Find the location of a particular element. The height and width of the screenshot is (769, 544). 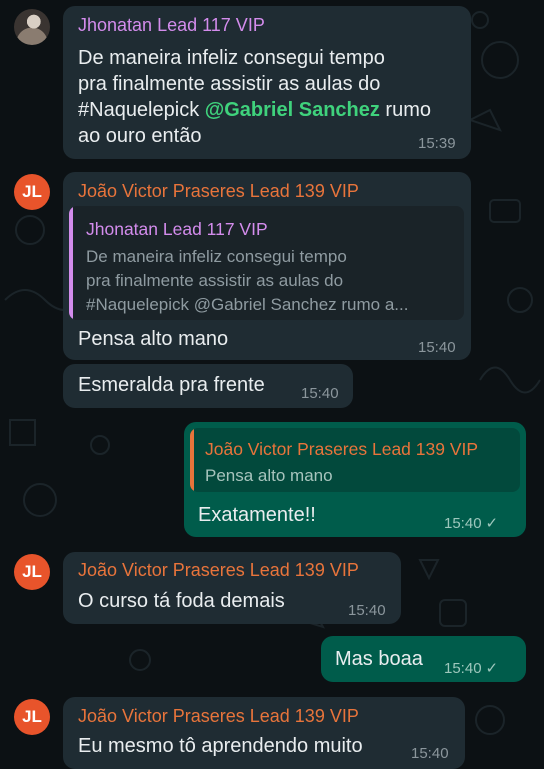

quote-line: De maneira infeliz consegui tempo is located at coordinates (216, 256).